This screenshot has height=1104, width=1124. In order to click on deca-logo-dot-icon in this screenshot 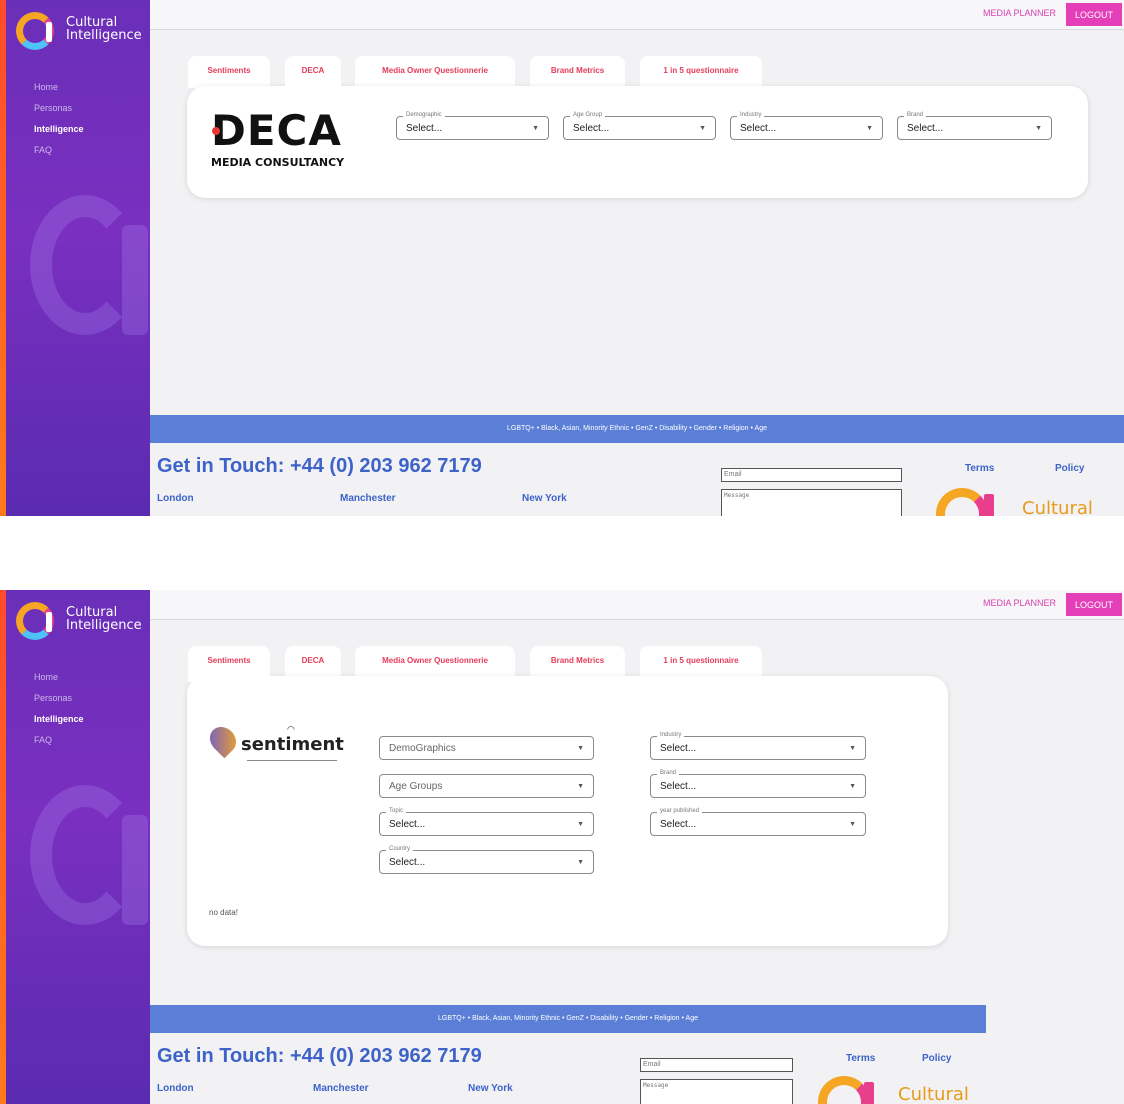, I will do `click(216, 131)`.